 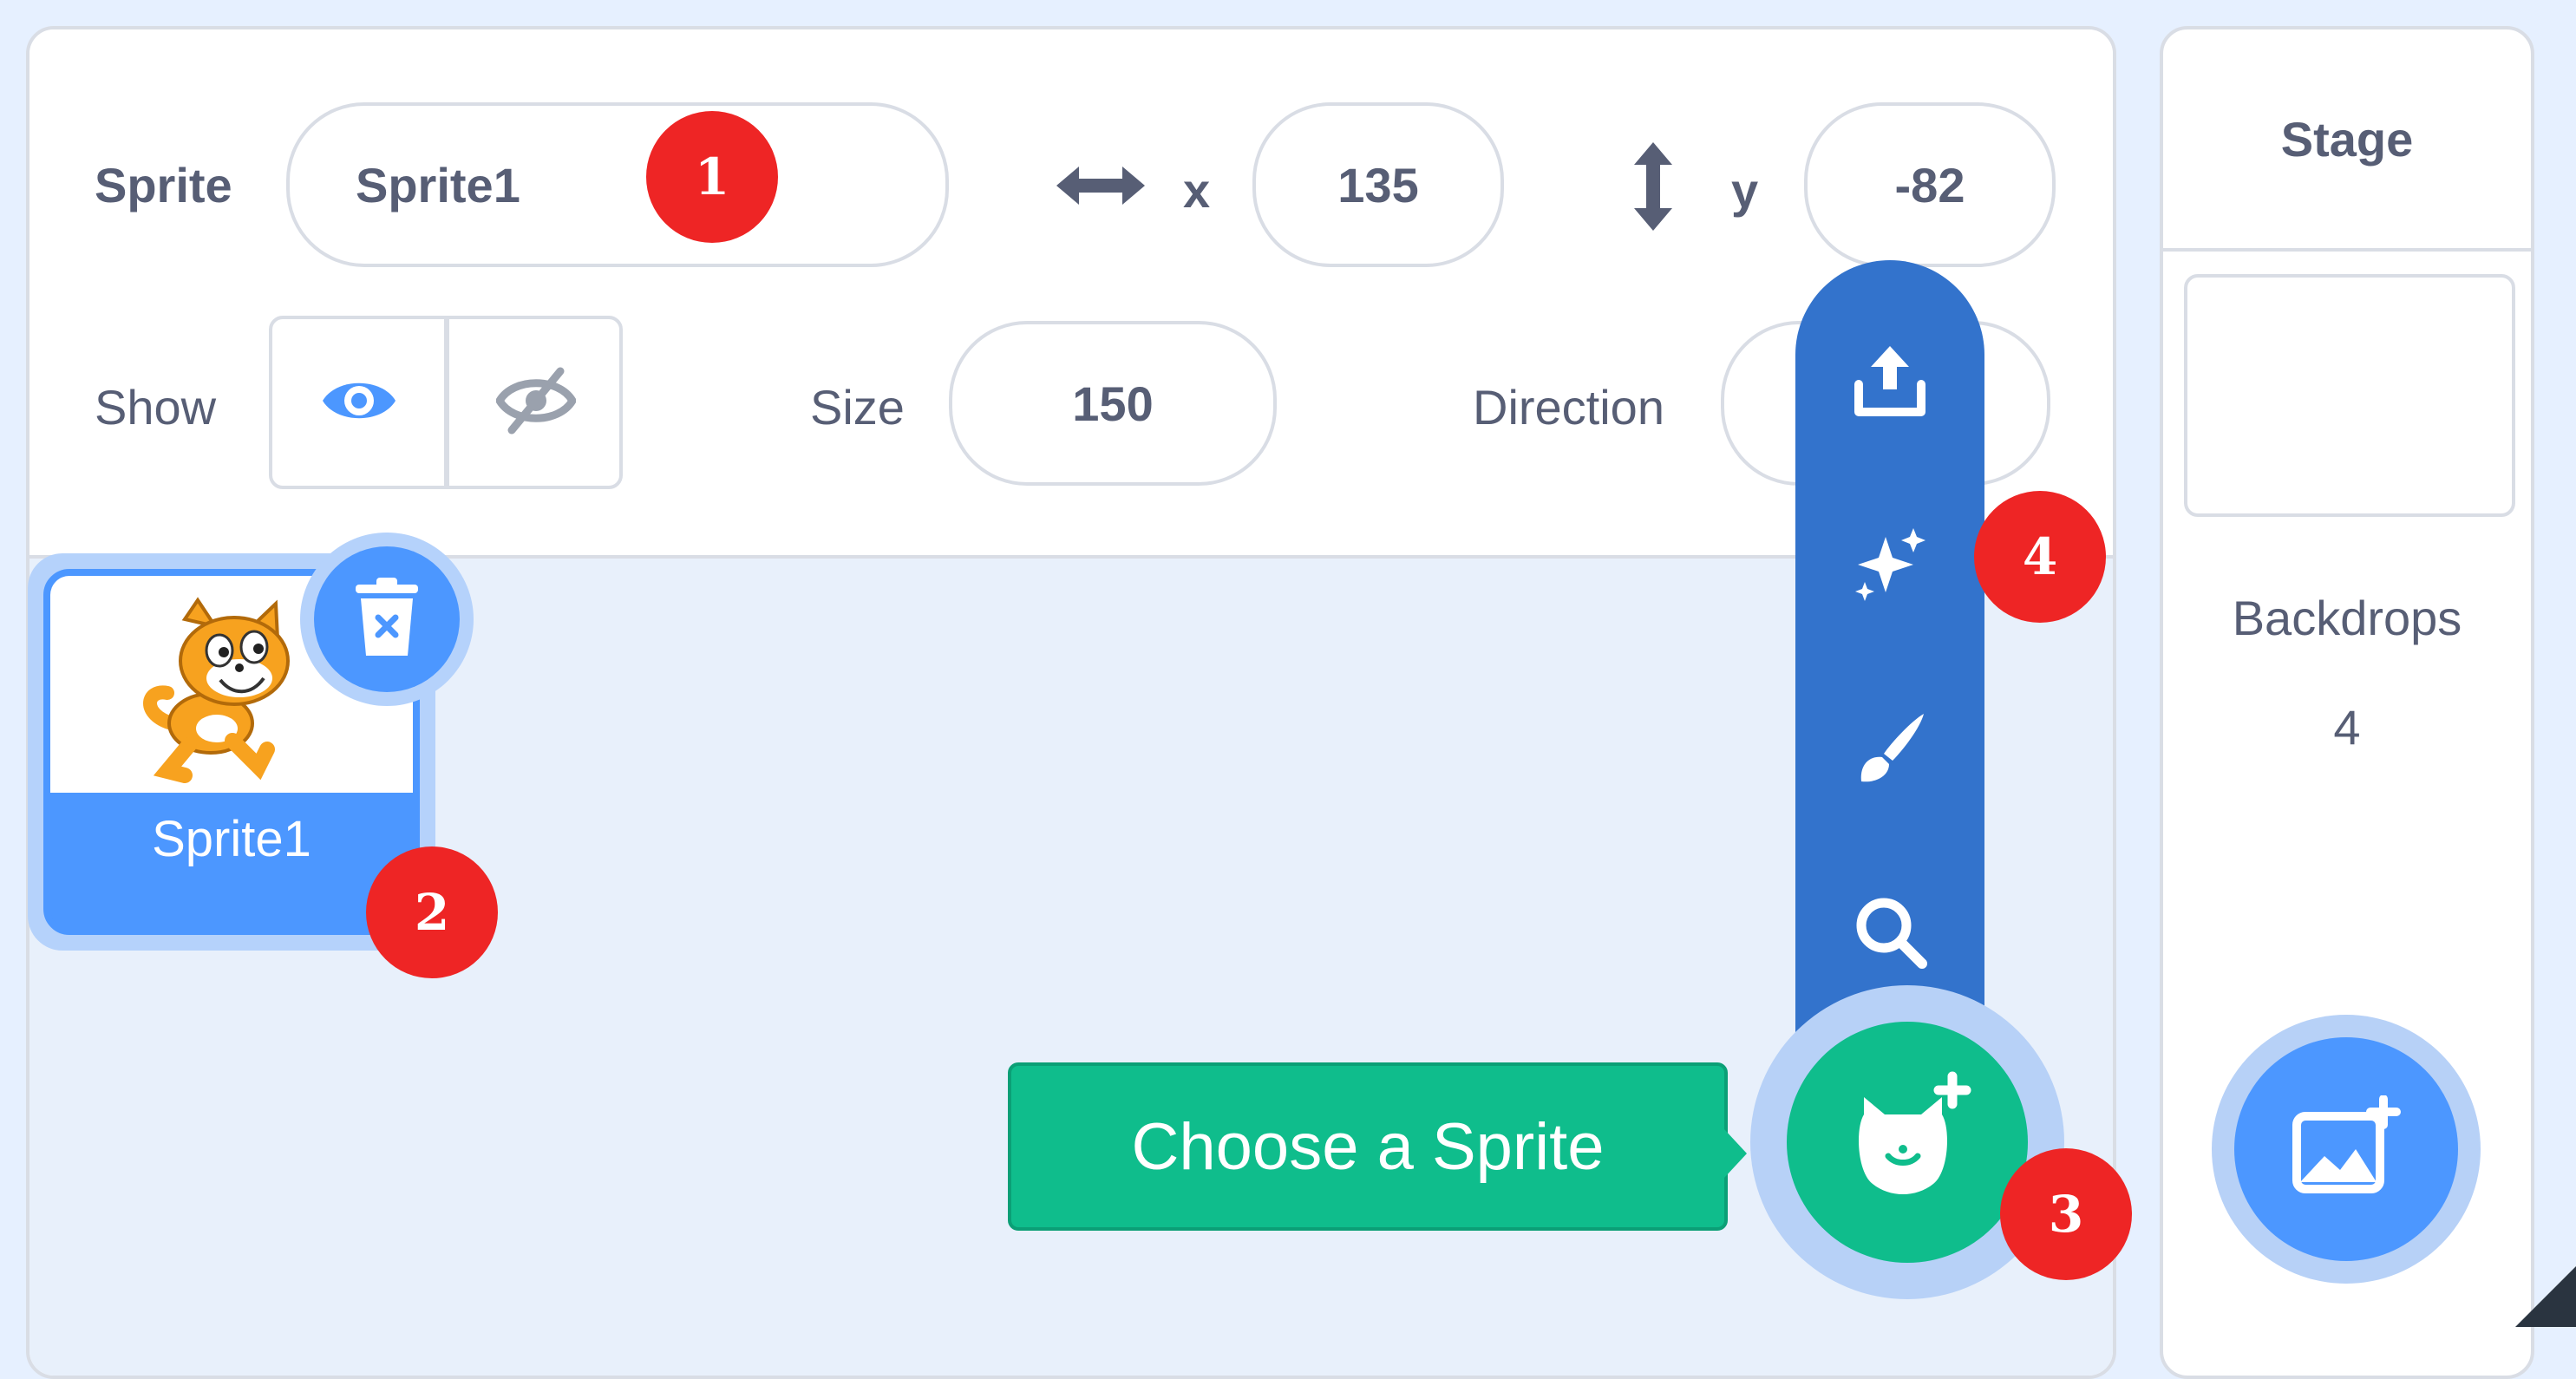 I want to click on search-sprite-button, so click(x=1889, y=933).